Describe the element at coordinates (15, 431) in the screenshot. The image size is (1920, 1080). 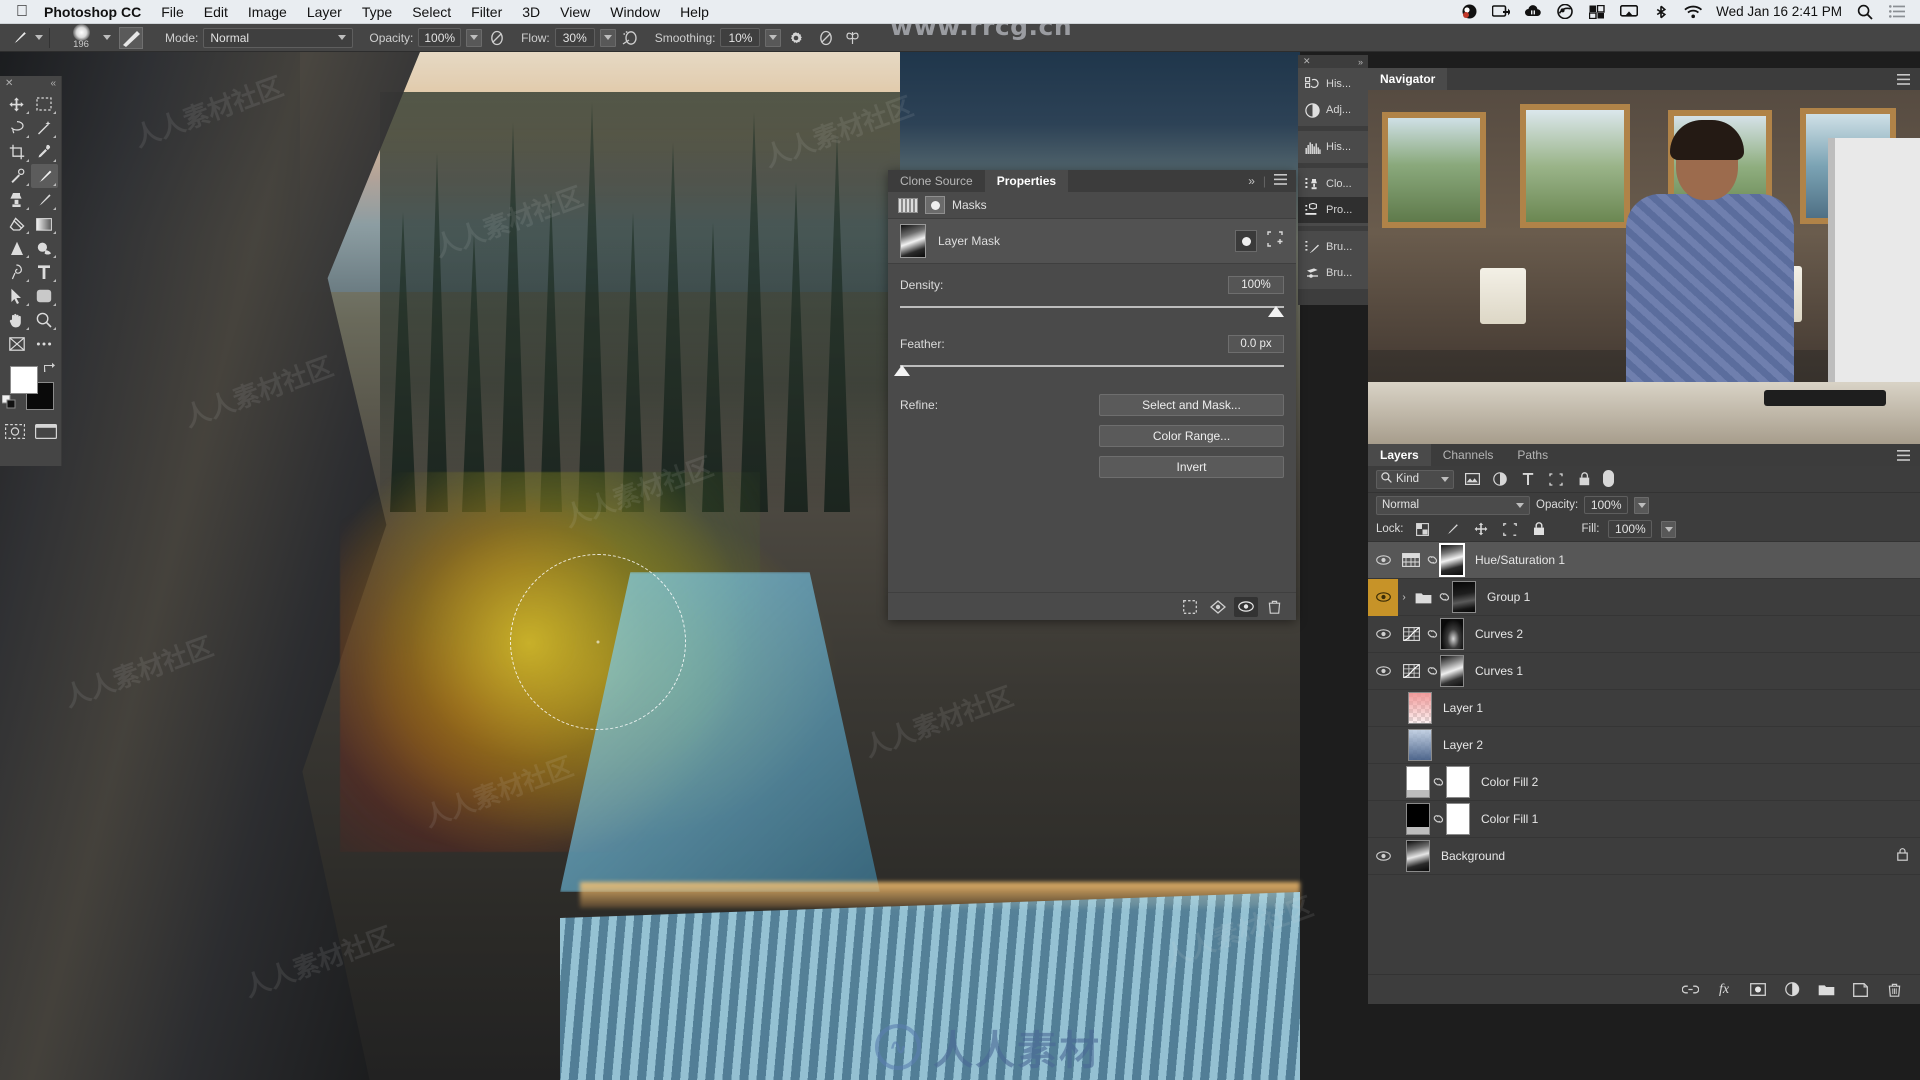
I see `quick-mask-icon` at that location.